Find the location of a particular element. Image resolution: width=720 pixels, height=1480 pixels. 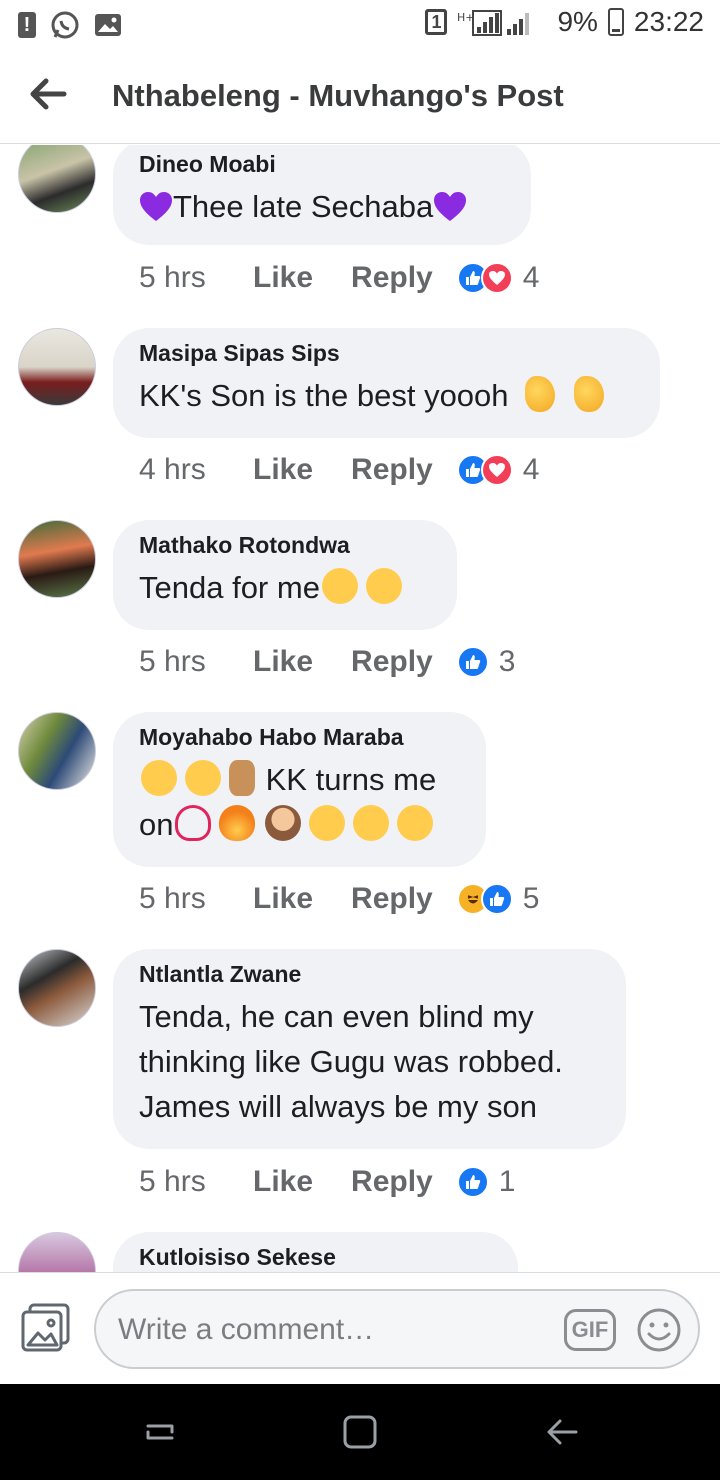

status-bar: ! 1 H+ 9% 23:22 is located at coordinates (360, 25).